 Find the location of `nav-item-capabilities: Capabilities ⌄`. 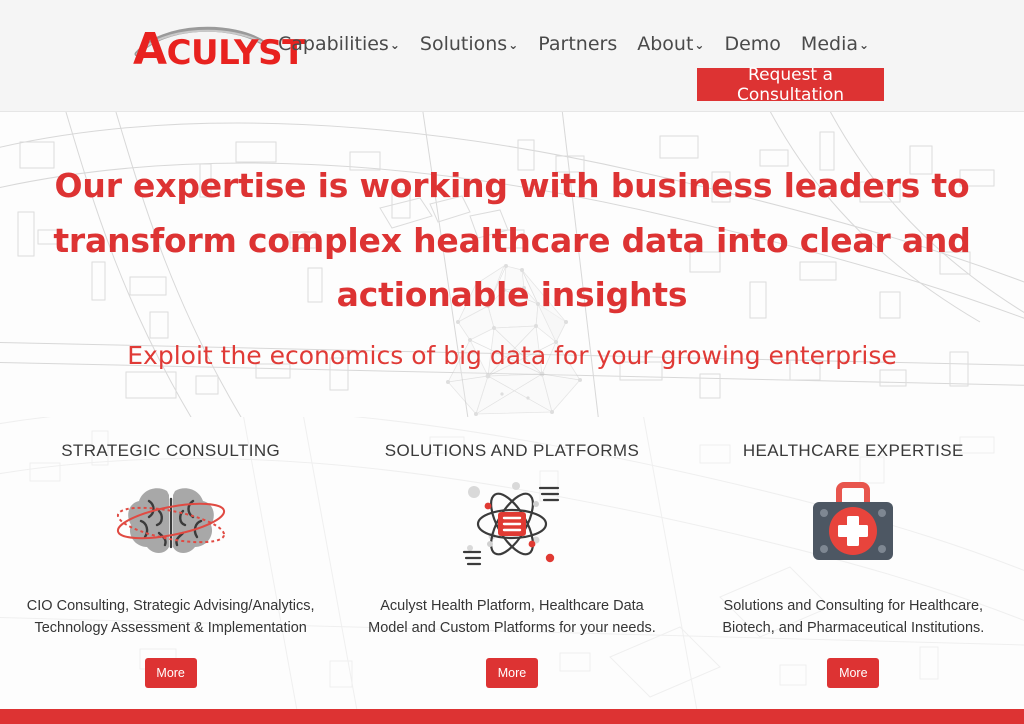

nav-item-capabilities: Capabilities ⌄ is located at coordinates (339, 44).